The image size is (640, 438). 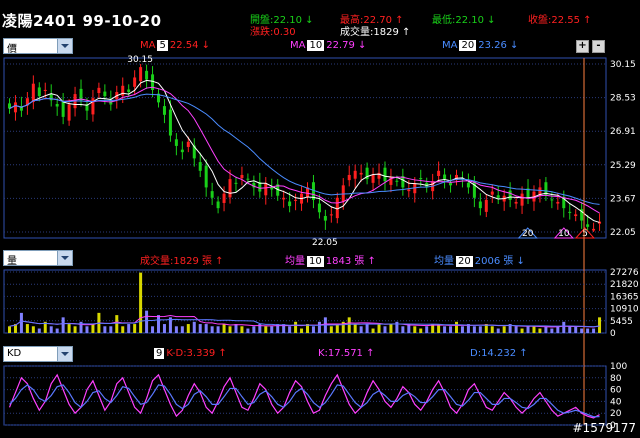 I want to click on volume-tick-label: 16365, so click(x=624, y=297).